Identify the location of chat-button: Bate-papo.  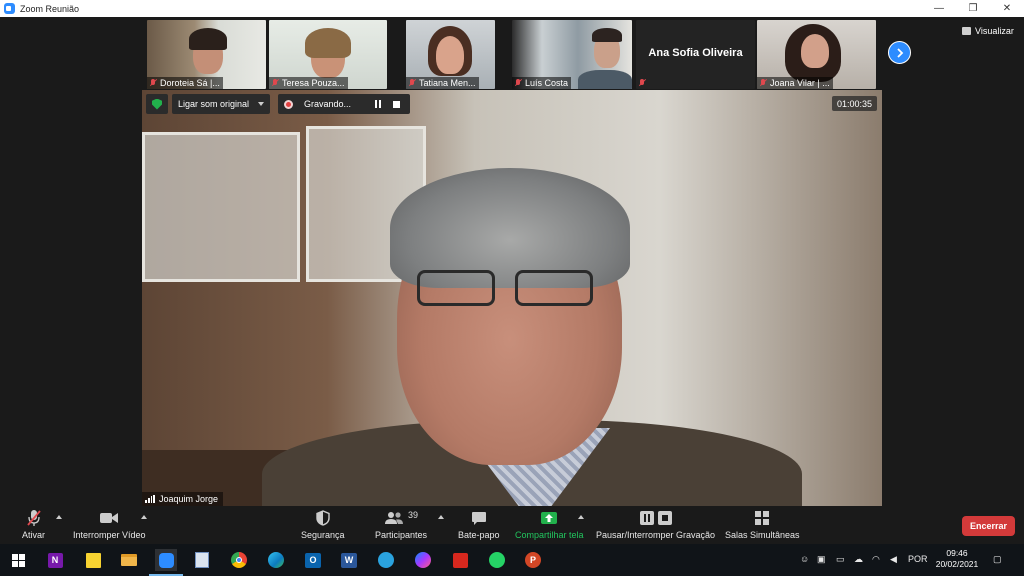
(479, 524).